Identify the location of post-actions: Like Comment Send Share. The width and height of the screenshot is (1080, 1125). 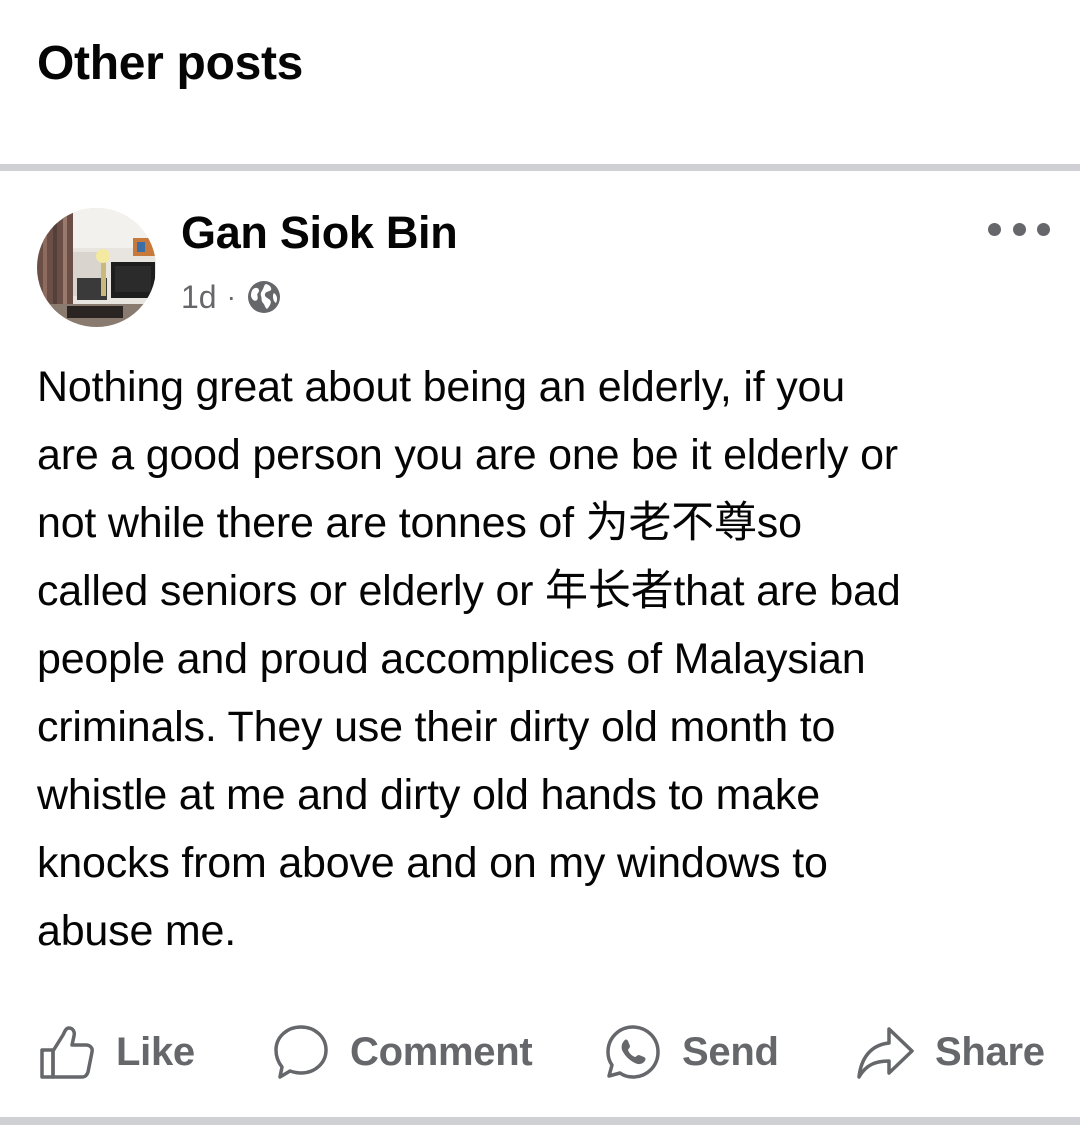
(540, 1052).